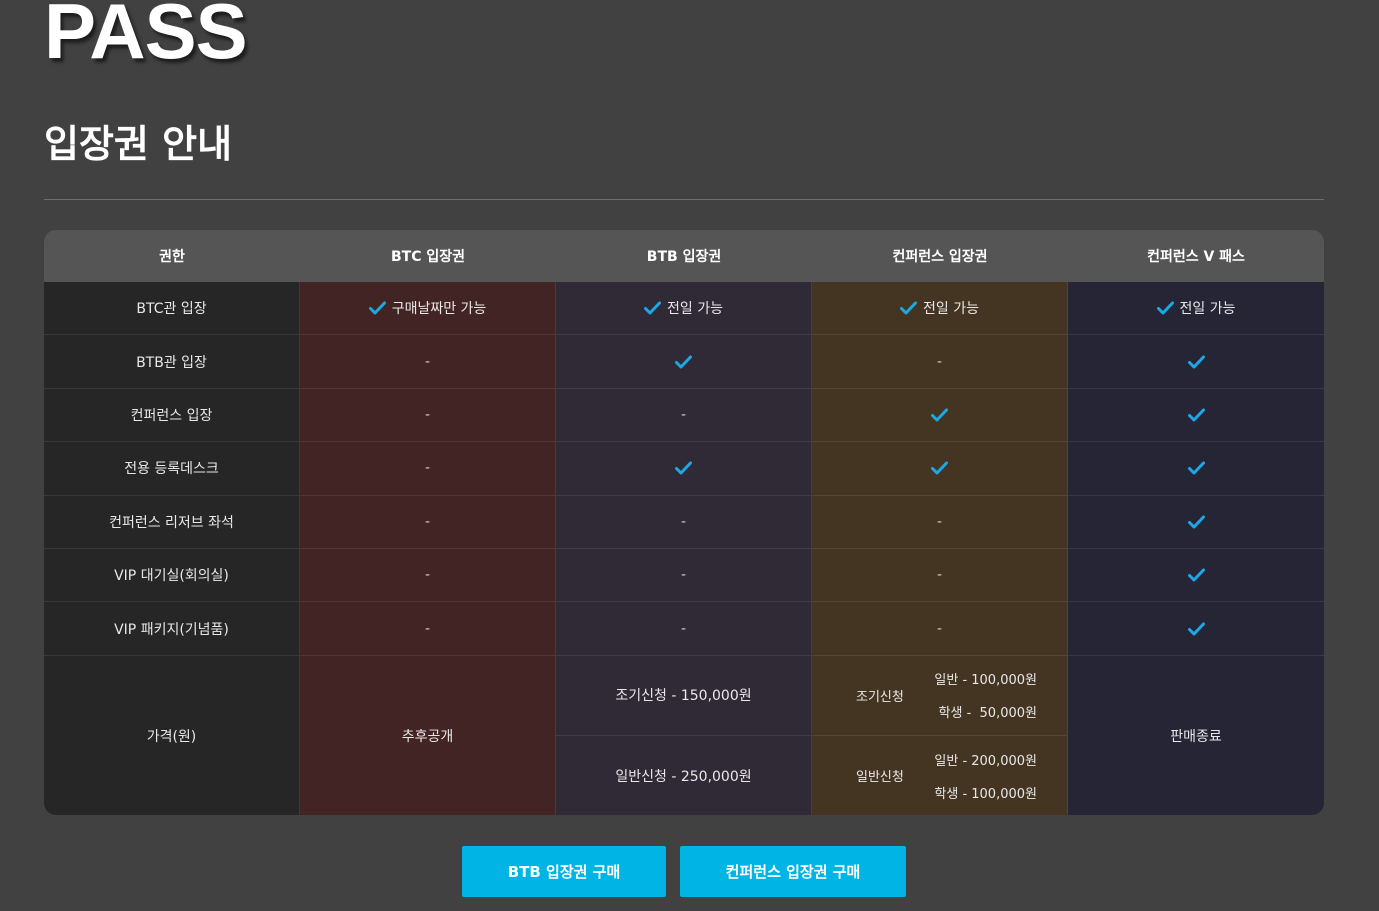 The image size is (1379, 911). Describe the element at coordinates (172, 256) in the screenshot. I see `header-privilege: 권한` at that location.